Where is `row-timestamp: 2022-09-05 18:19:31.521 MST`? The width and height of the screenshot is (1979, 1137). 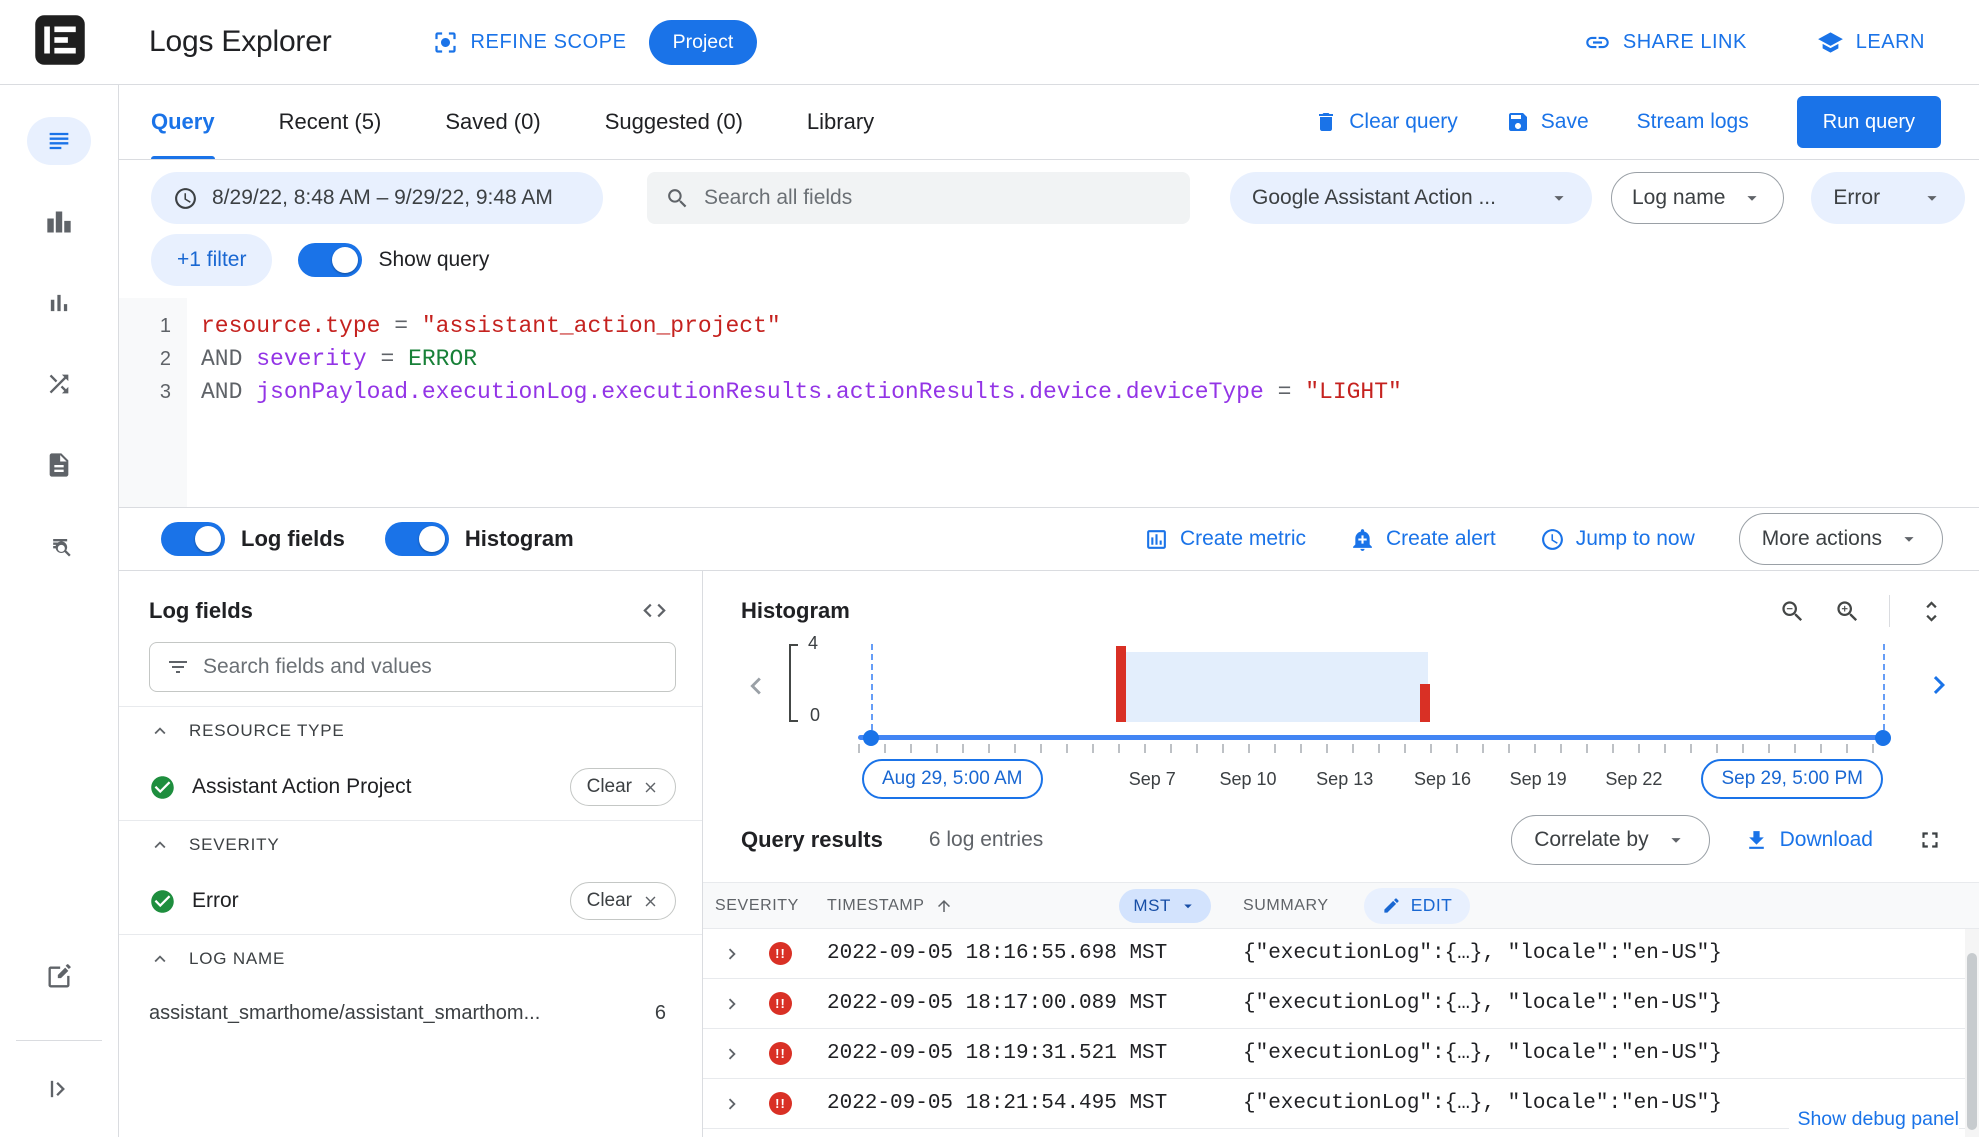
row-timestamp: 2022-09-05 18:19:31.521 MST is located at coordinates (997, 1053).